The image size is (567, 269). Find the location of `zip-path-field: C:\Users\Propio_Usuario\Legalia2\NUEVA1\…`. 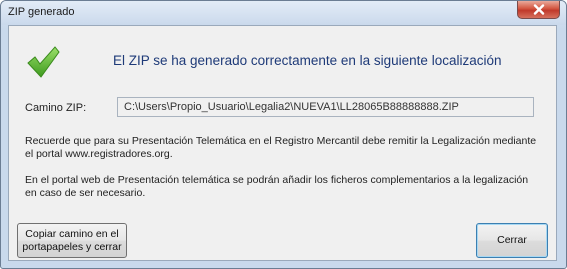

zip-path-field: C:\Users\Propio_Usuario\Legalia2\NUEVA1\… is located at coordinates (325, 107).